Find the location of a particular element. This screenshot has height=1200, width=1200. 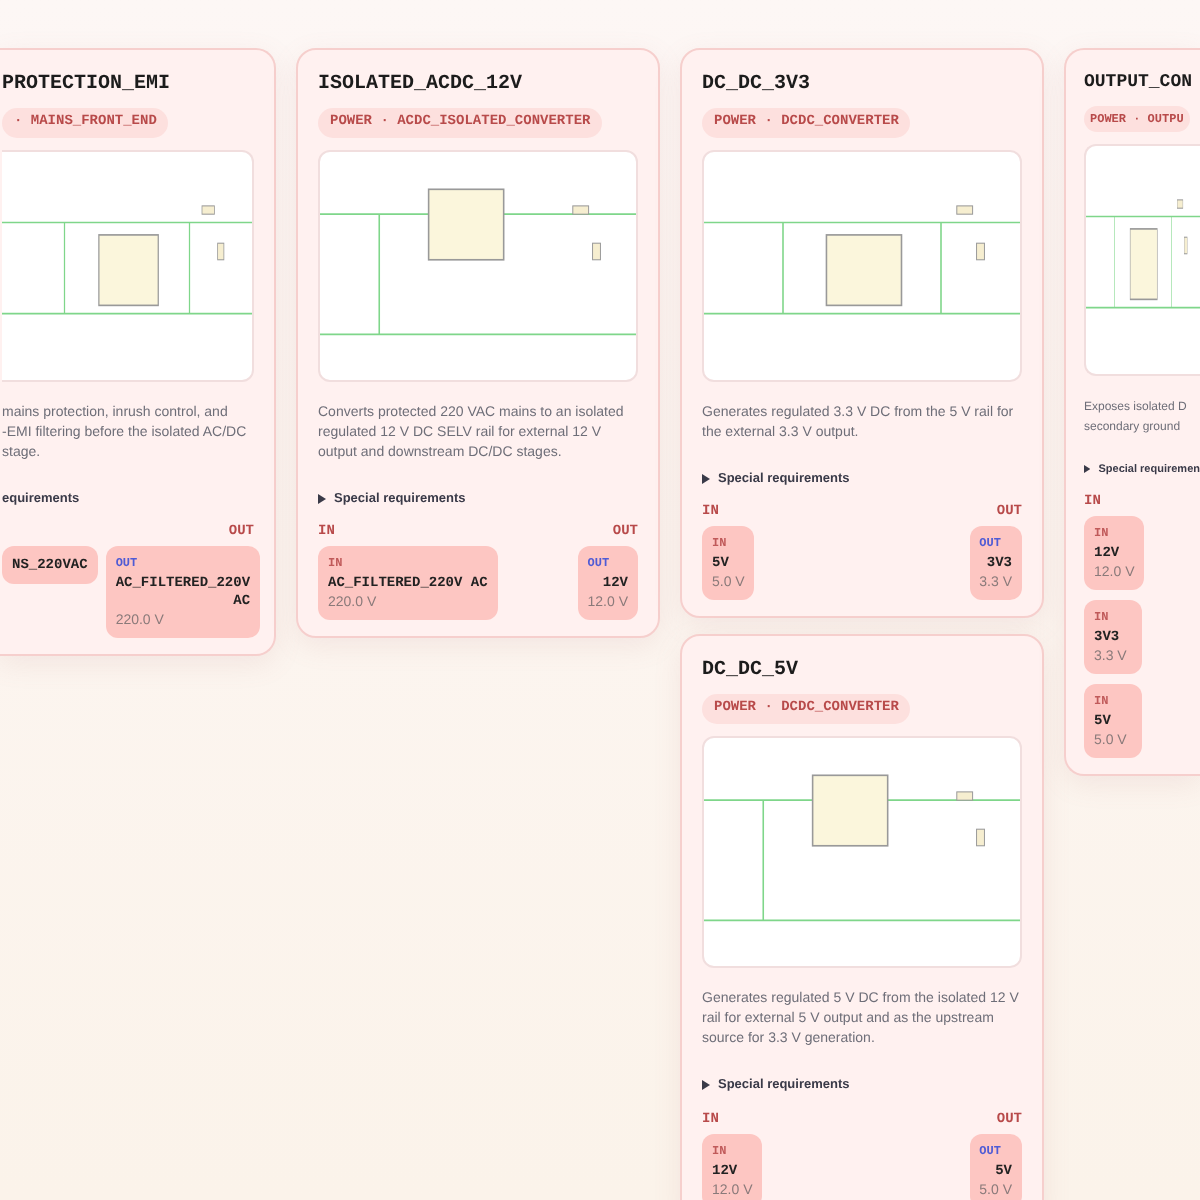

module-title: DC_DC_3V3 is located at coordinates (757, 86).